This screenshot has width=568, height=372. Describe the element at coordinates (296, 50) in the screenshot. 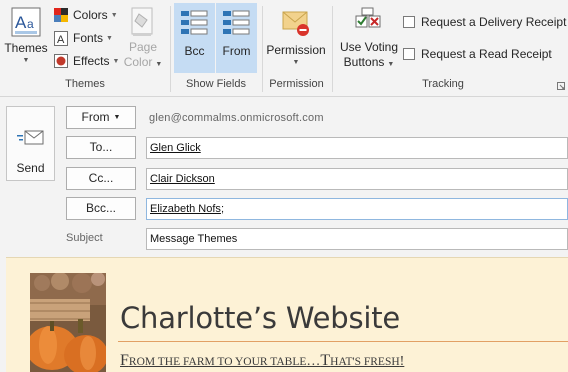

I see `permission-label: Permission` at that location.